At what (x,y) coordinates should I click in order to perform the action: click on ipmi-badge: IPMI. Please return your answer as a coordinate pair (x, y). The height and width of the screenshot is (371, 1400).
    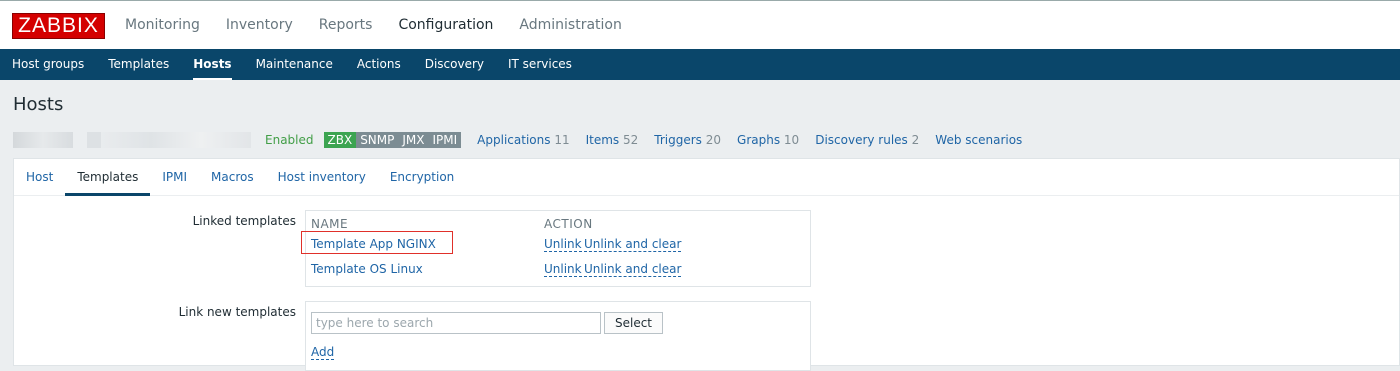
    Looking at the image, I should click on (445, 140).